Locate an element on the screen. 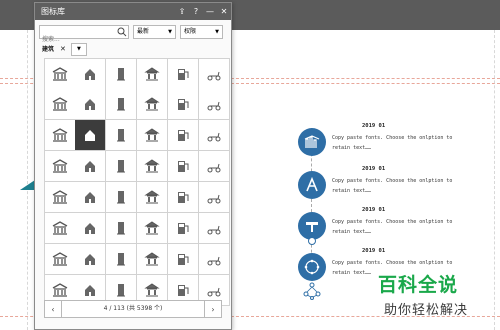  printer-icon is located at coordinates (183, 290).